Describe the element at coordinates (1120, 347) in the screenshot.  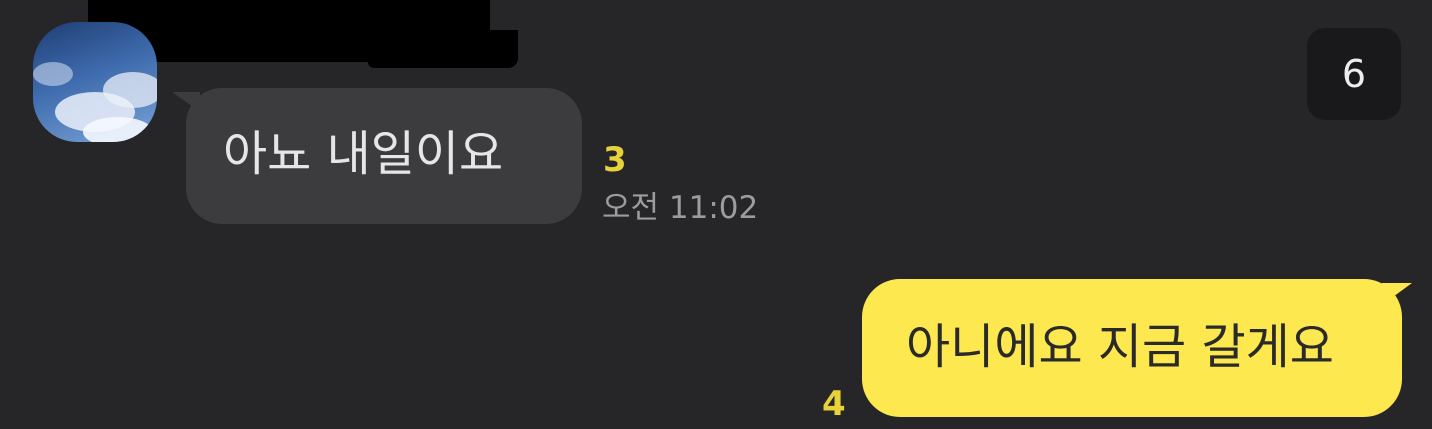
I see `outgoing-message-text: 아니에요 지금 갈게요` at that location.